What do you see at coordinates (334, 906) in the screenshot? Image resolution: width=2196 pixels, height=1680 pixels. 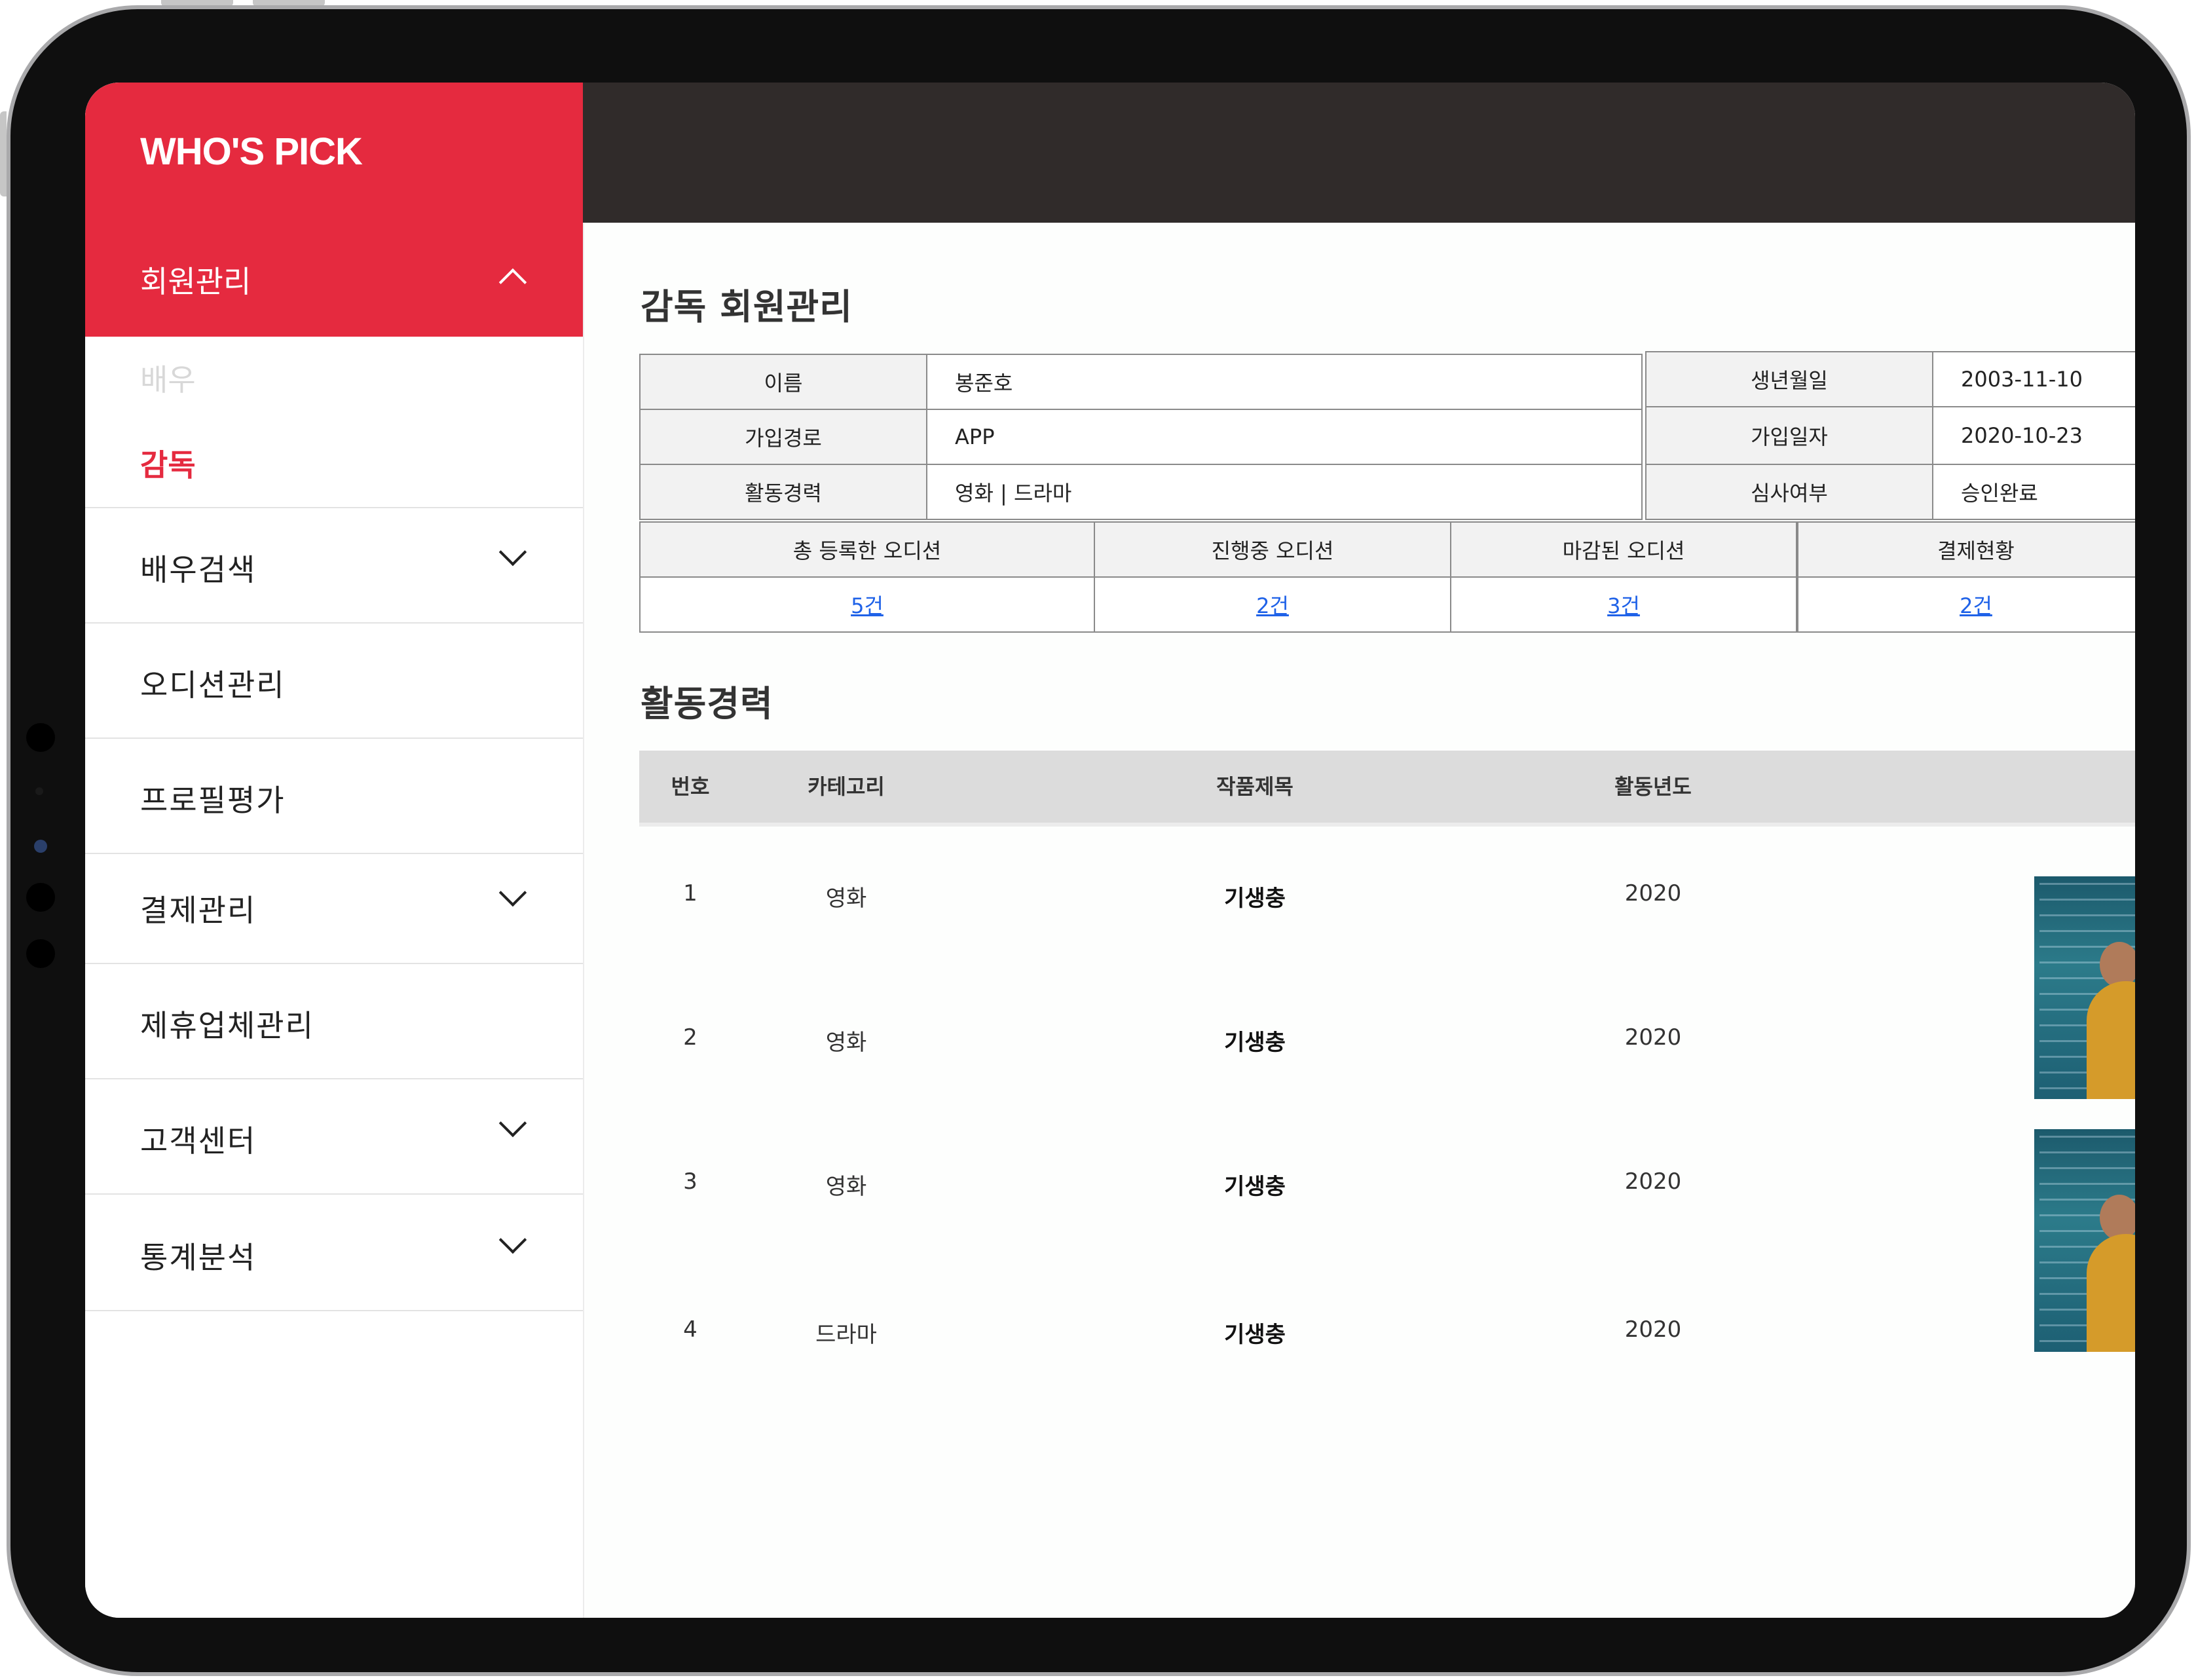 I see `sidebar-item-payment-management: 결제관리` at bounding box center [334, 906].